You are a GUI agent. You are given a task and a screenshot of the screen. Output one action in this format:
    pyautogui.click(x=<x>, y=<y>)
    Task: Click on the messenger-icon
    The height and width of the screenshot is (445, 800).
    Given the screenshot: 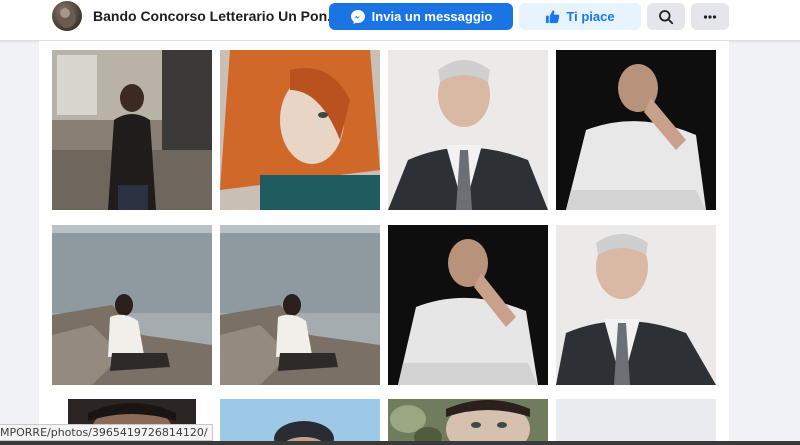 What is the action you would take?
    pyautogui.click(x=358, y=17)
    